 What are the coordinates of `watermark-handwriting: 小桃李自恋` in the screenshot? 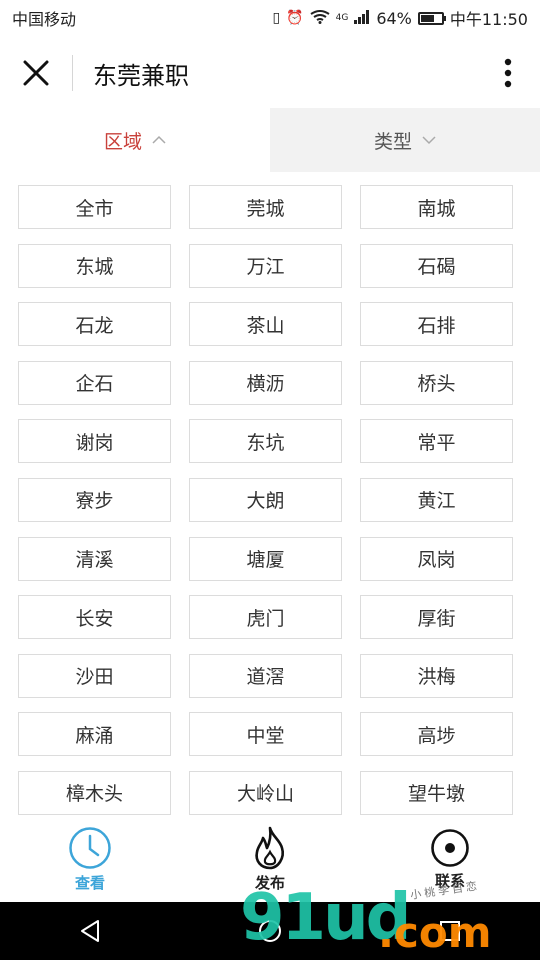 It's located at (445, 890).